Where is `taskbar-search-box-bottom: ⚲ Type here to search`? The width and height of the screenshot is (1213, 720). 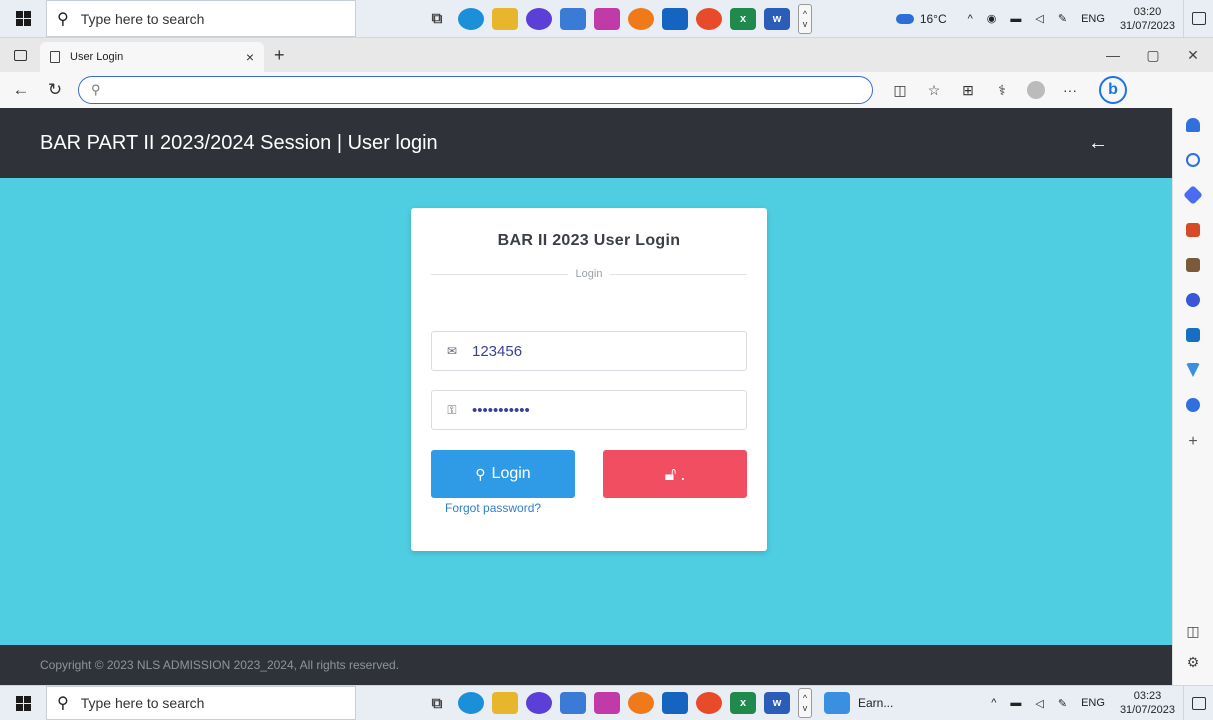 taskbar-search-box-bottom: ⚲ Type here to search is located at coordinates (201, 703).